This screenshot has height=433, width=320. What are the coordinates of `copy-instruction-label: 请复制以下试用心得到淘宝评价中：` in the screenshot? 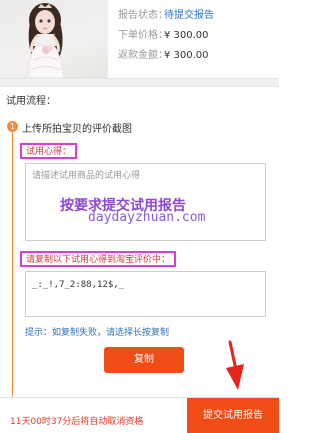 It's located at (98, 259).